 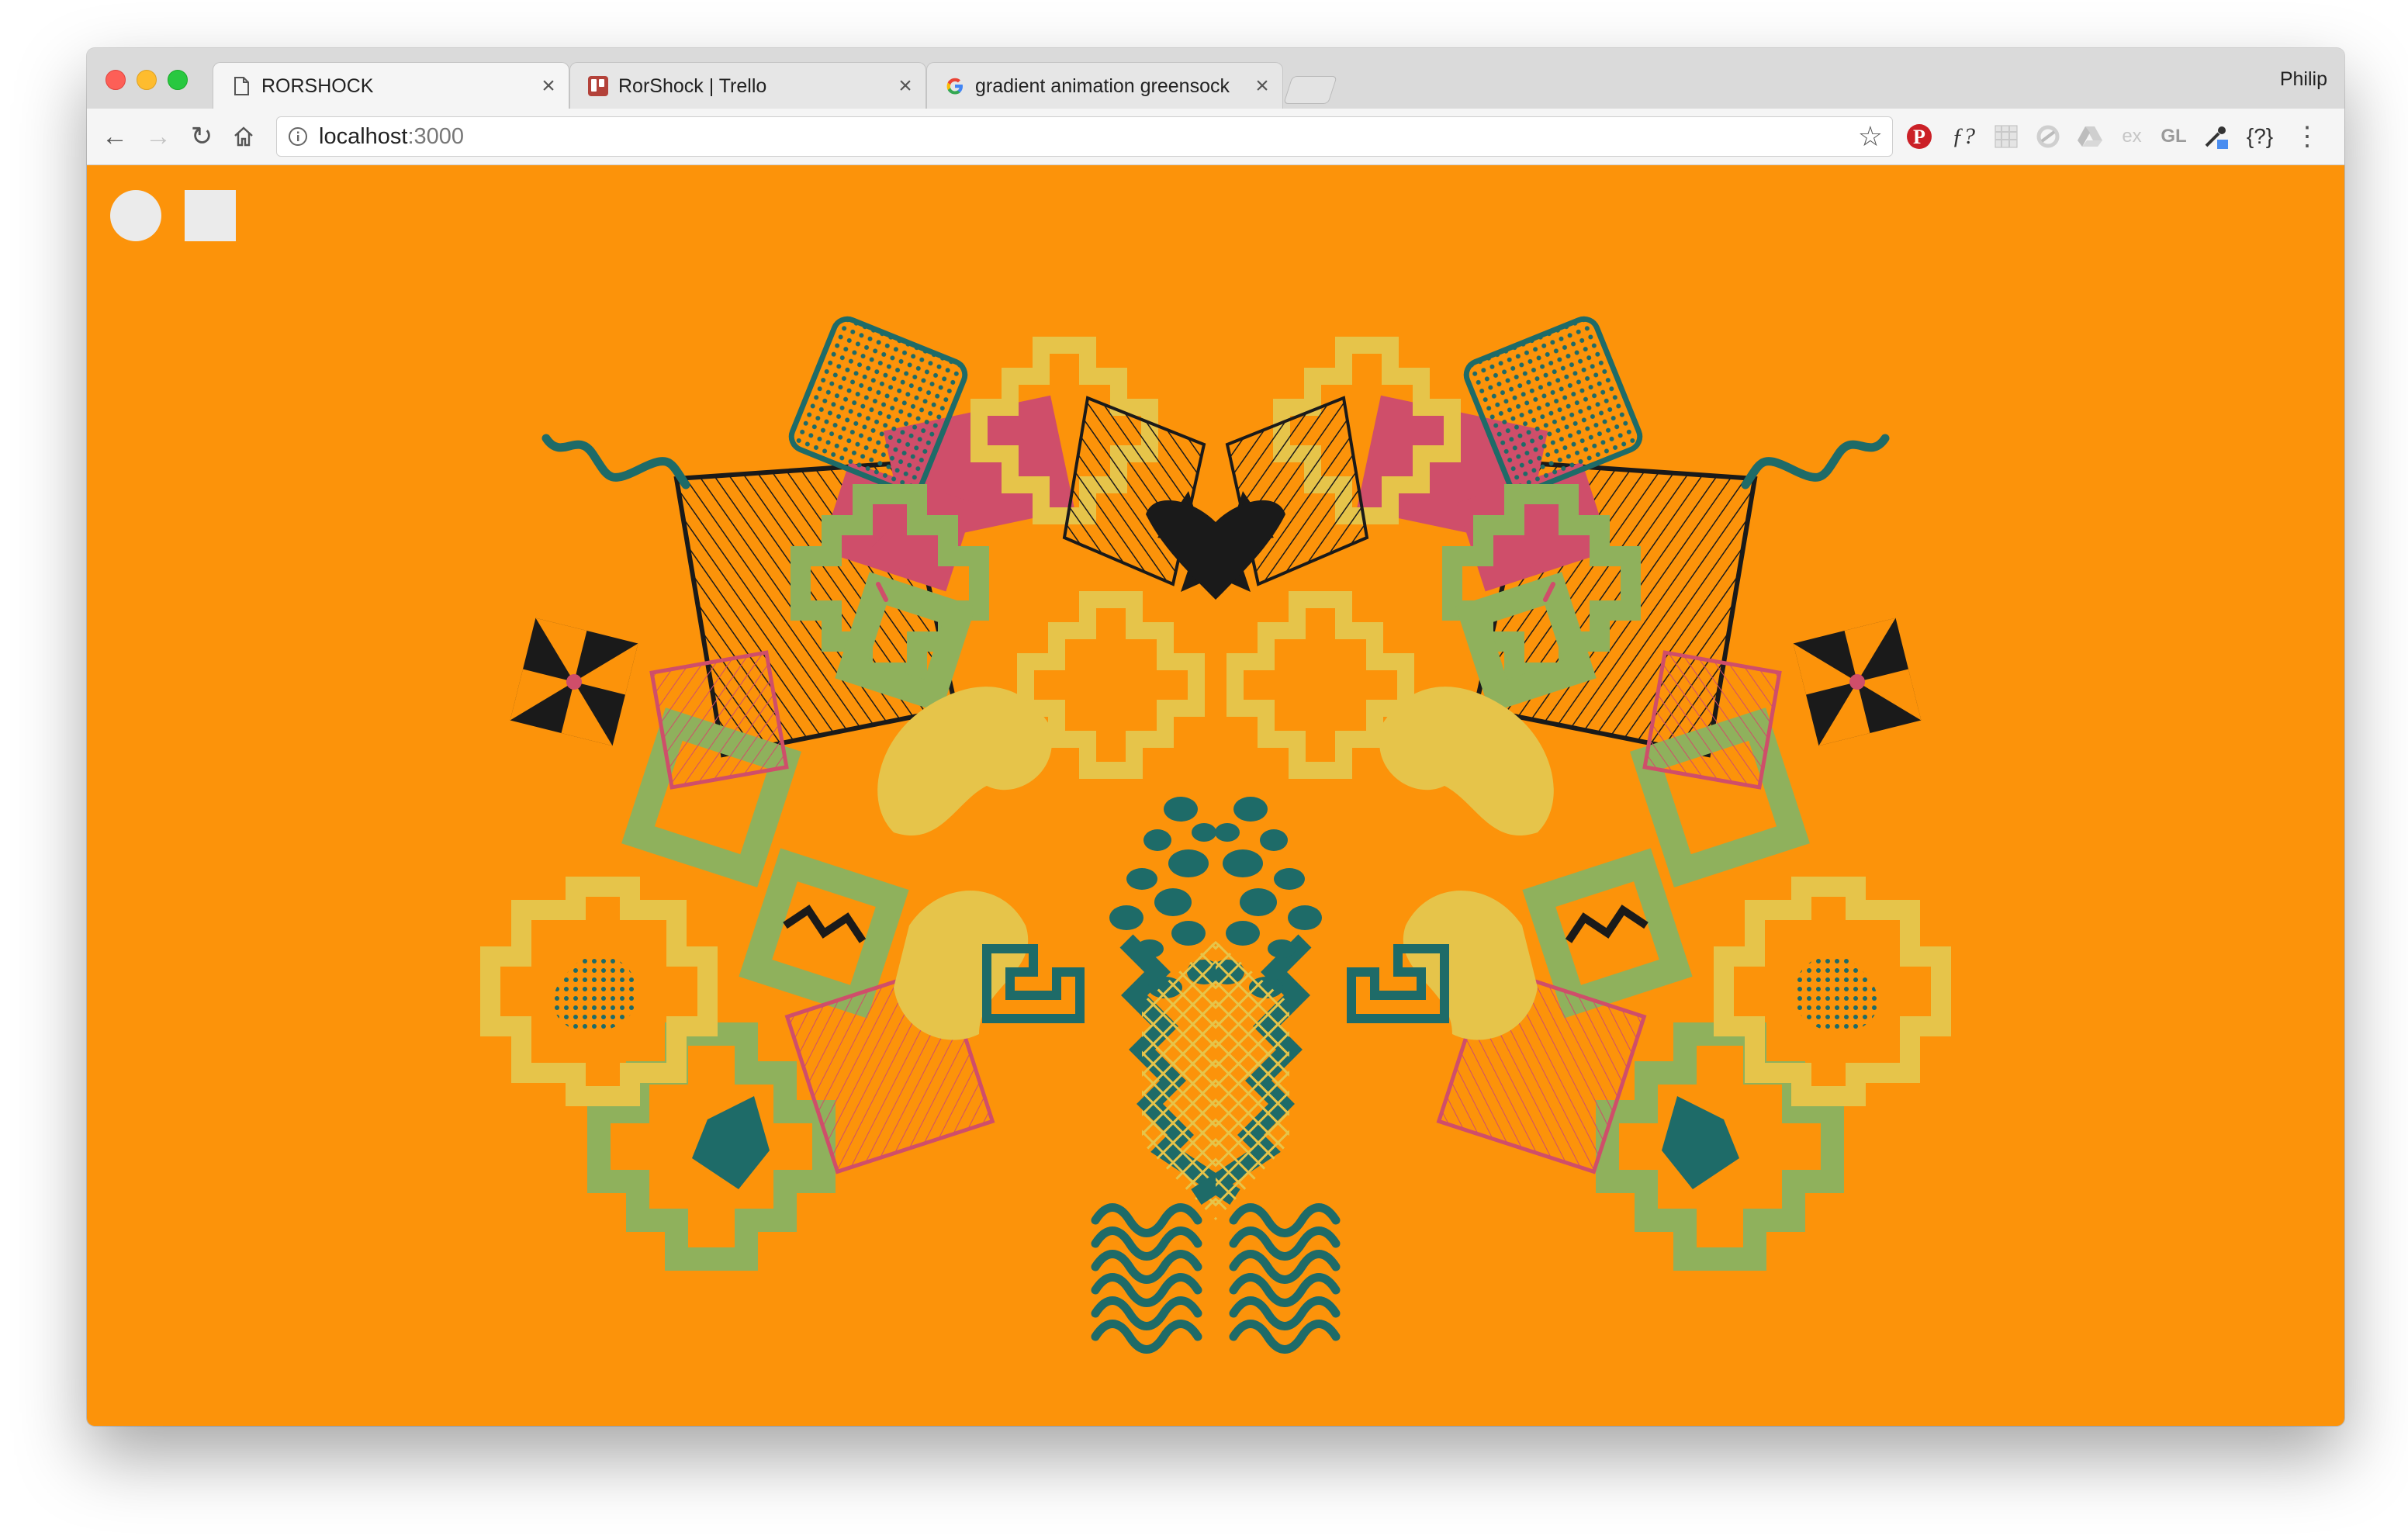 I want to click on formula-extension-icon: ƒ?, so click(x=1964, y=136).